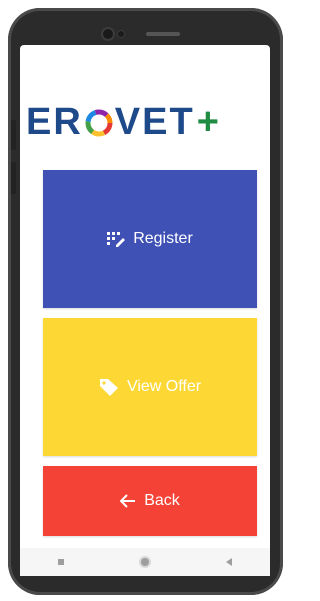 This screenshot has height=601, width=320. I want to click on logo-text-left: ER, so click(54, 121).